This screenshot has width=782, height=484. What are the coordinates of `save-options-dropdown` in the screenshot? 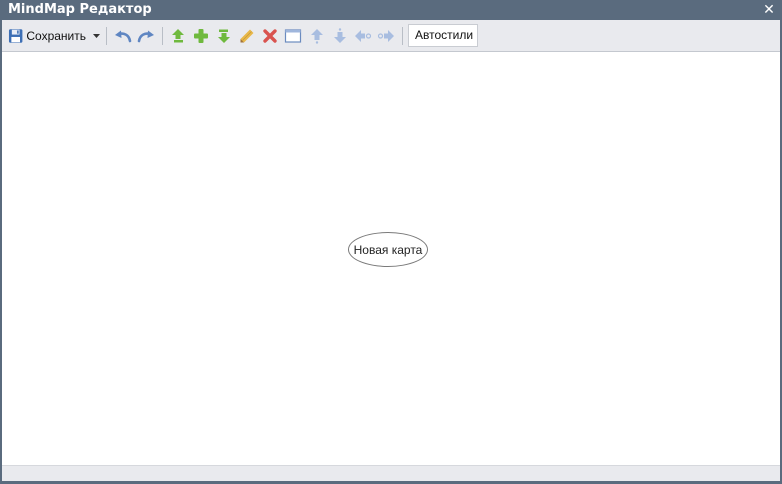 It's located at (96, 36).